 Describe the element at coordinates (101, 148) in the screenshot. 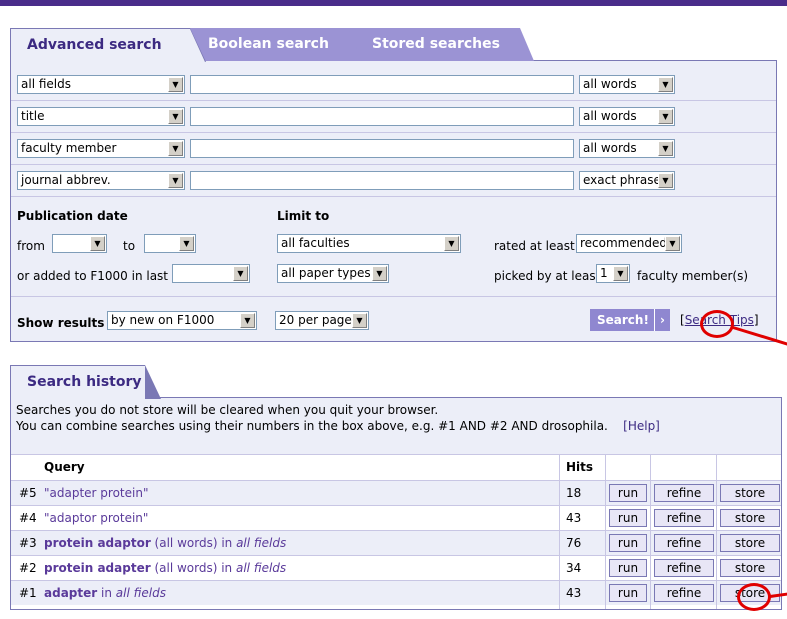

I see `field-select-3: faculty member ▼` at that location.